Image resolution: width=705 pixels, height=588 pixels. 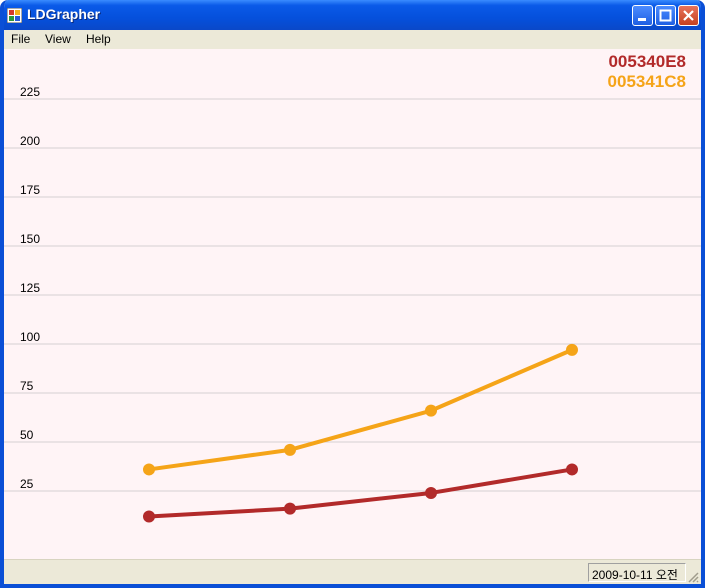 What do you see at coordinates (58, 39) in the screenshot?
I see `menu-view: View` at bounding box center [58, 39].